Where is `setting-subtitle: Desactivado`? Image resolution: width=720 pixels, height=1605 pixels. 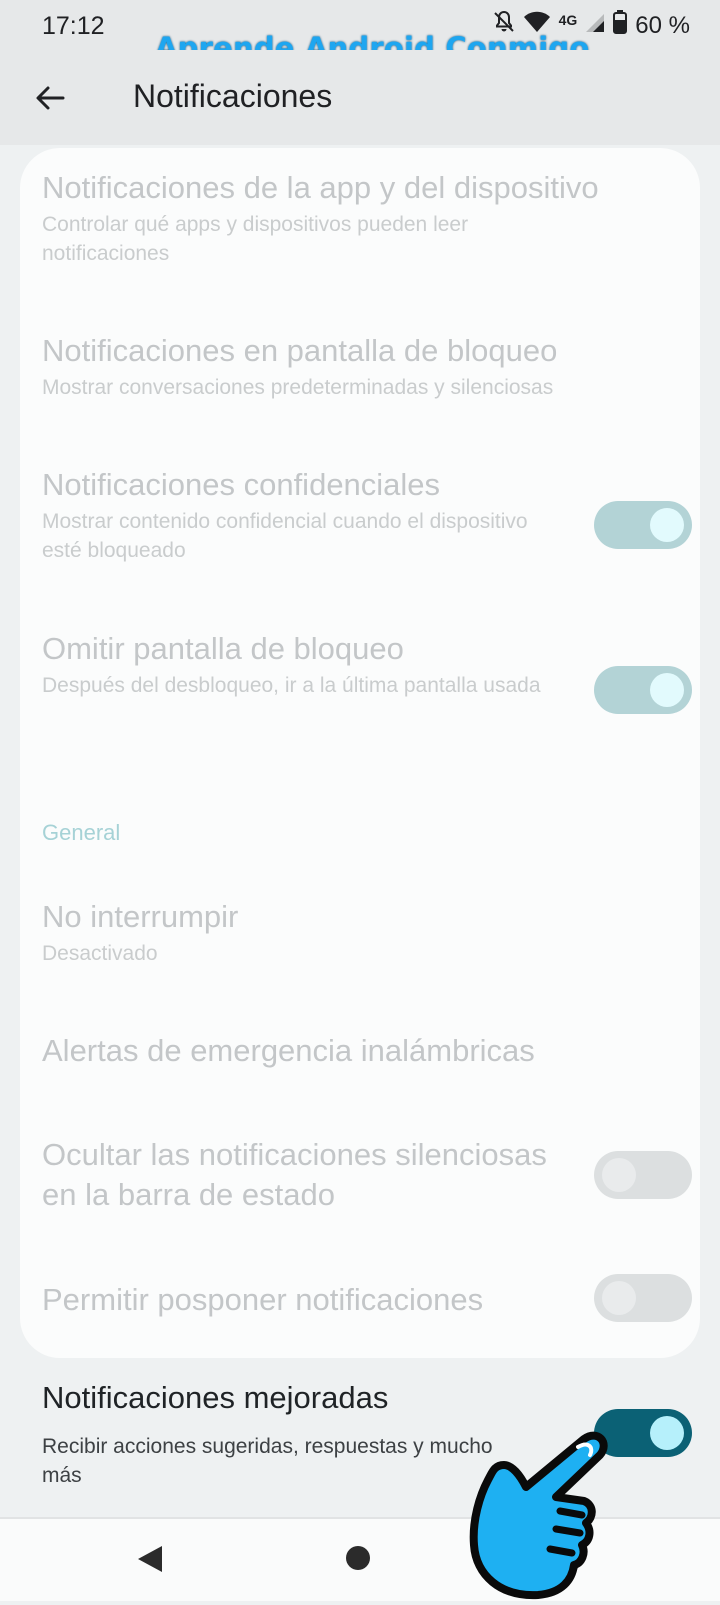 setting-subtitle: Desactivado is located at coordinates (100, 953).